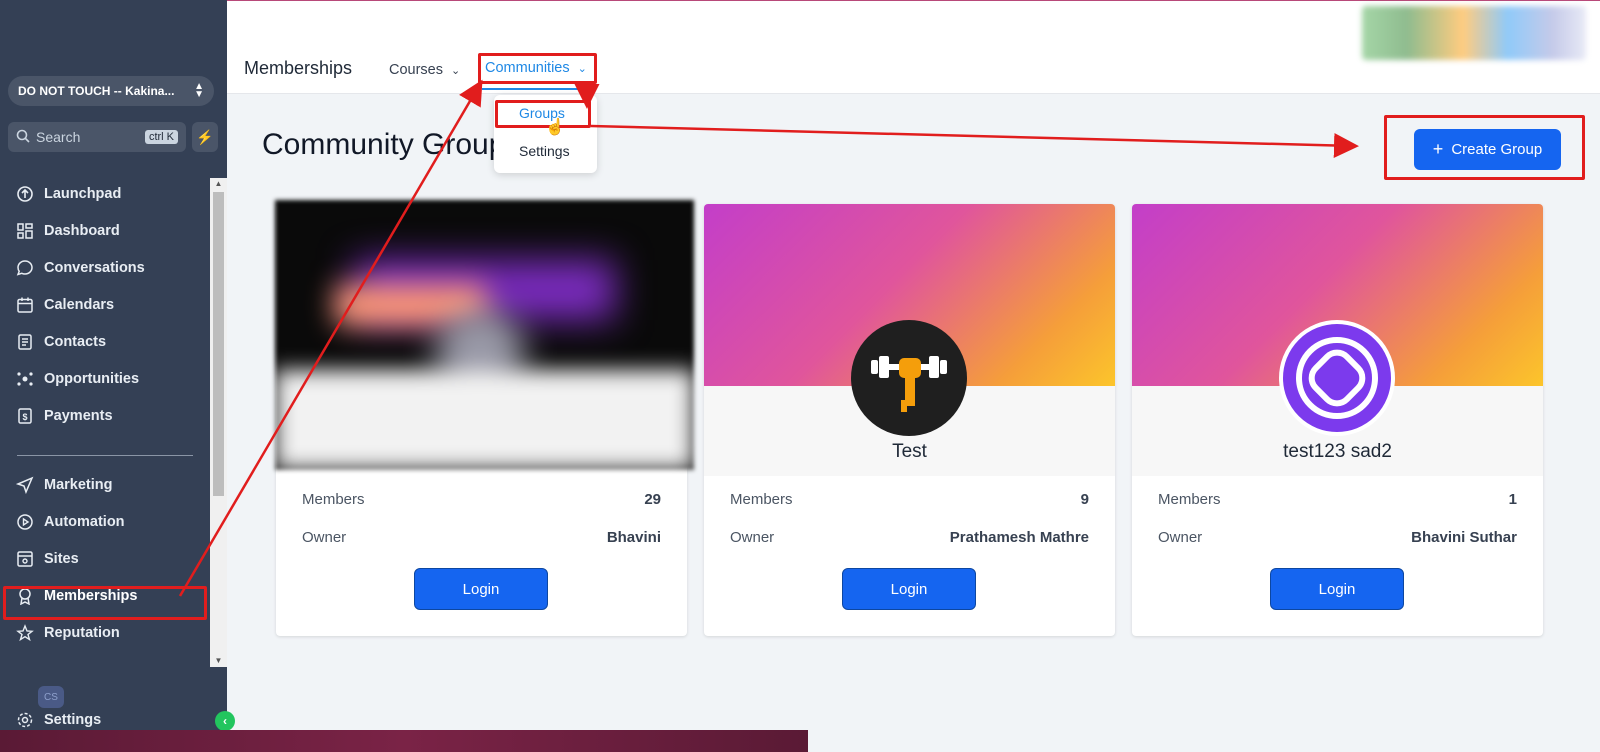  I want to click on sidebar-item-marketing: Marketing, so click(64, 485).